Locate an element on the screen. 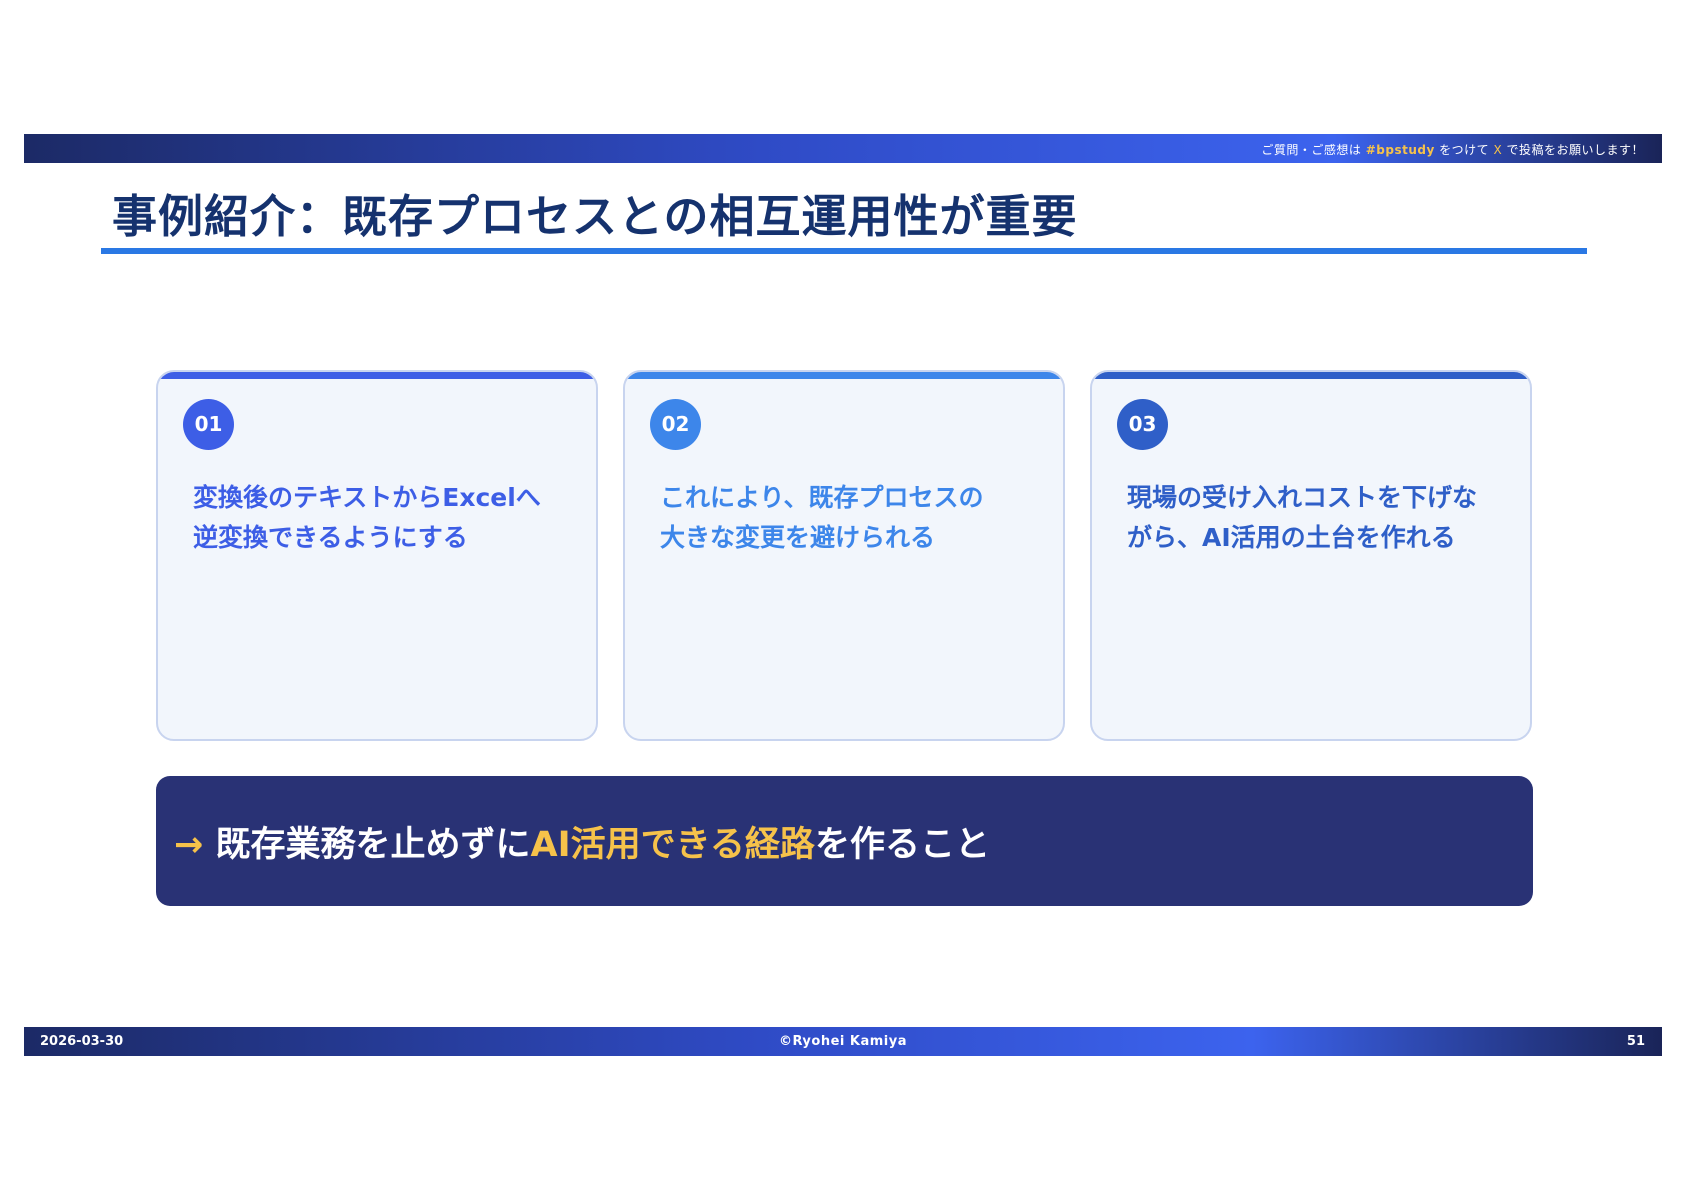  conclusion-banner: → 既存業務を止めずにAI活用できる経路を作ること is located at coordinates (844, 841).